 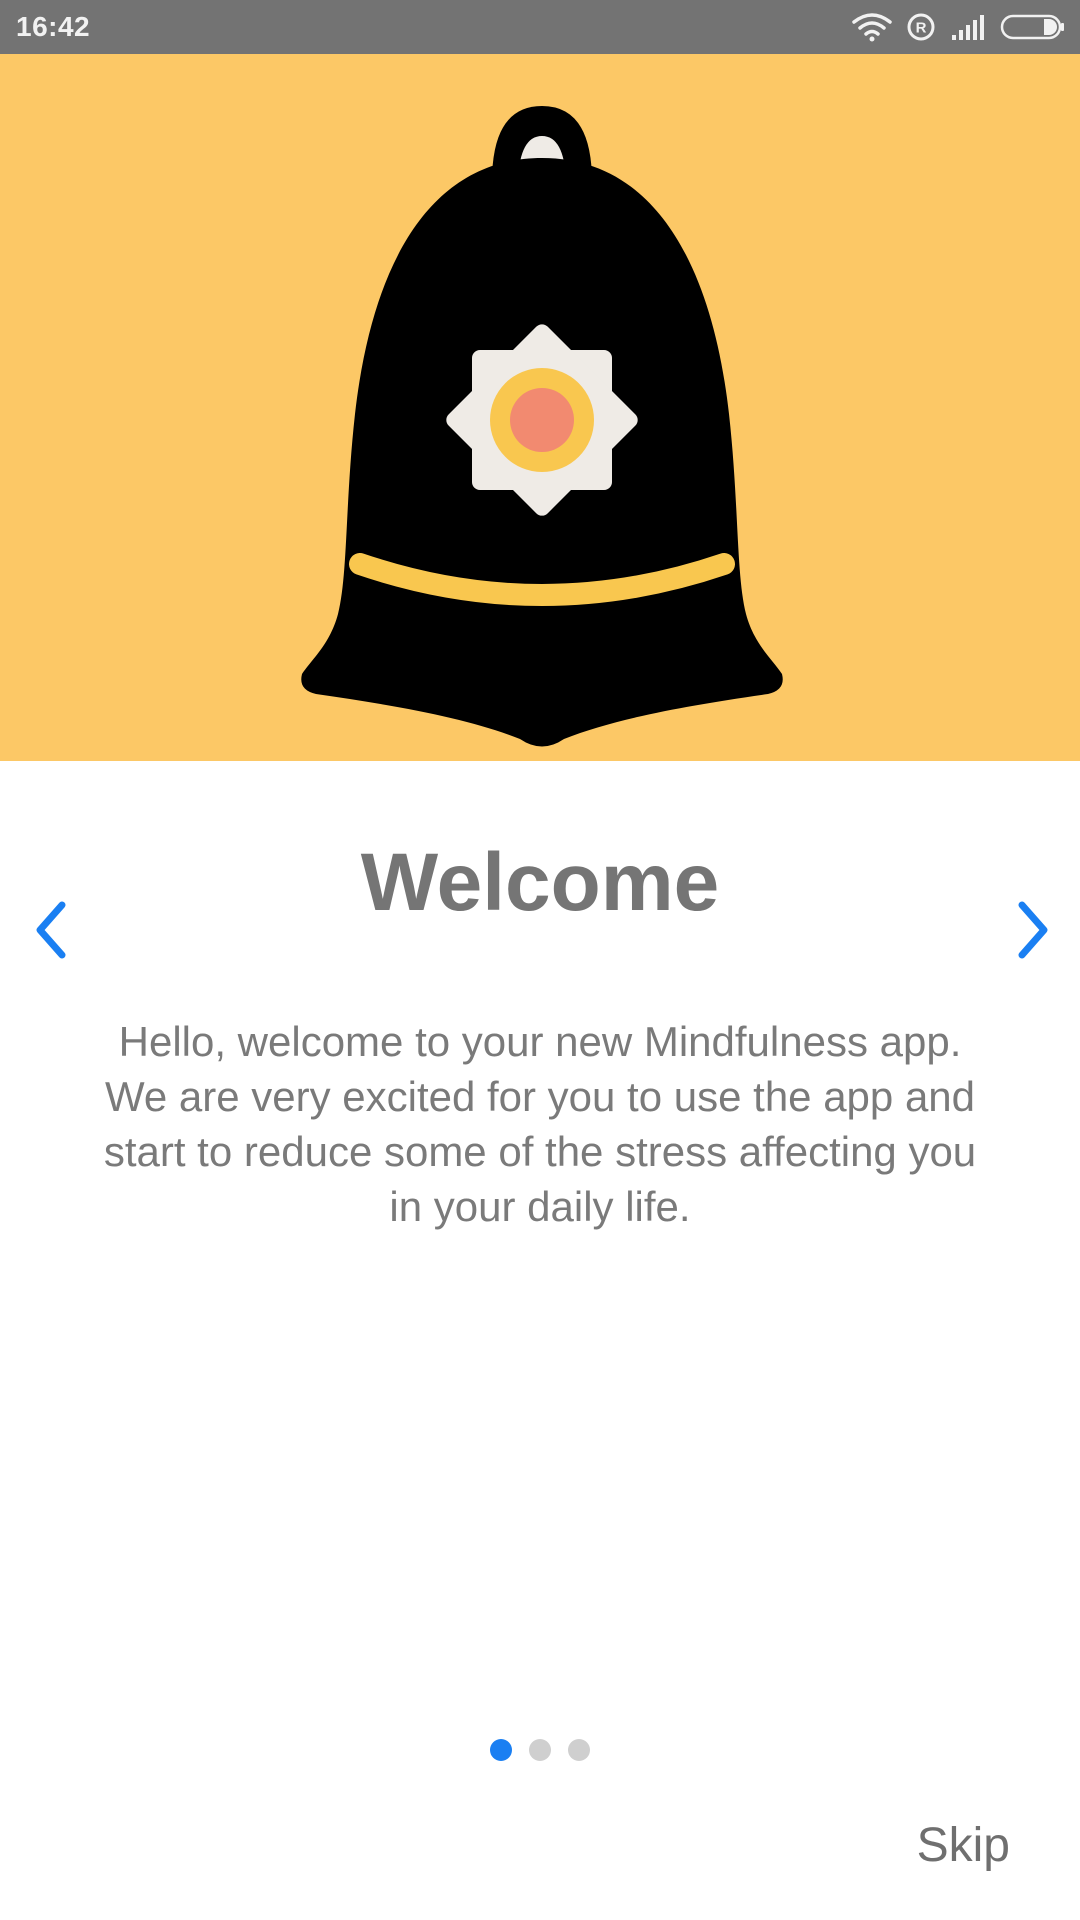 I want to click on page-title: Welcome, so click(x=540, y=882).